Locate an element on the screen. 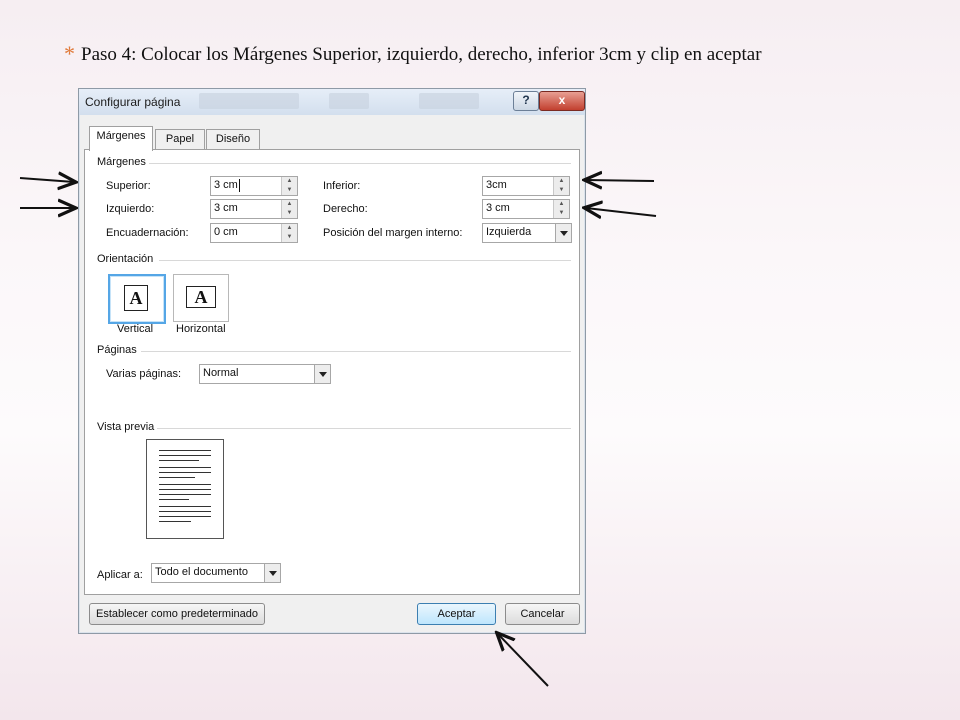 The width and height of the screenshot is (960, 720). arrow-to-aceptar is located at coordinates (523, 660).